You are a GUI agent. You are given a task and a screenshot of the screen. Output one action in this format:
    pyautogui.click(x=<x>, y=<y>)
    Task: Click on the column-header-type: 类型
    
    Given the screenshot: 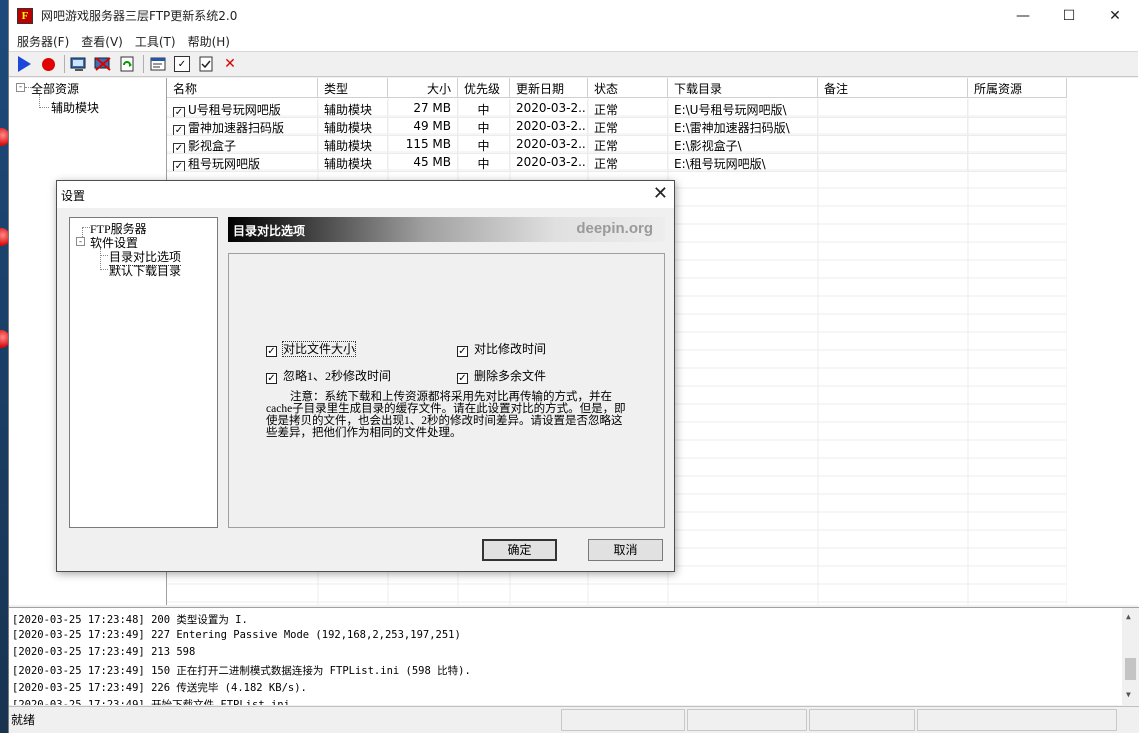 What is the action you would take?
    pyautogui.click(x=353, y=88)
    